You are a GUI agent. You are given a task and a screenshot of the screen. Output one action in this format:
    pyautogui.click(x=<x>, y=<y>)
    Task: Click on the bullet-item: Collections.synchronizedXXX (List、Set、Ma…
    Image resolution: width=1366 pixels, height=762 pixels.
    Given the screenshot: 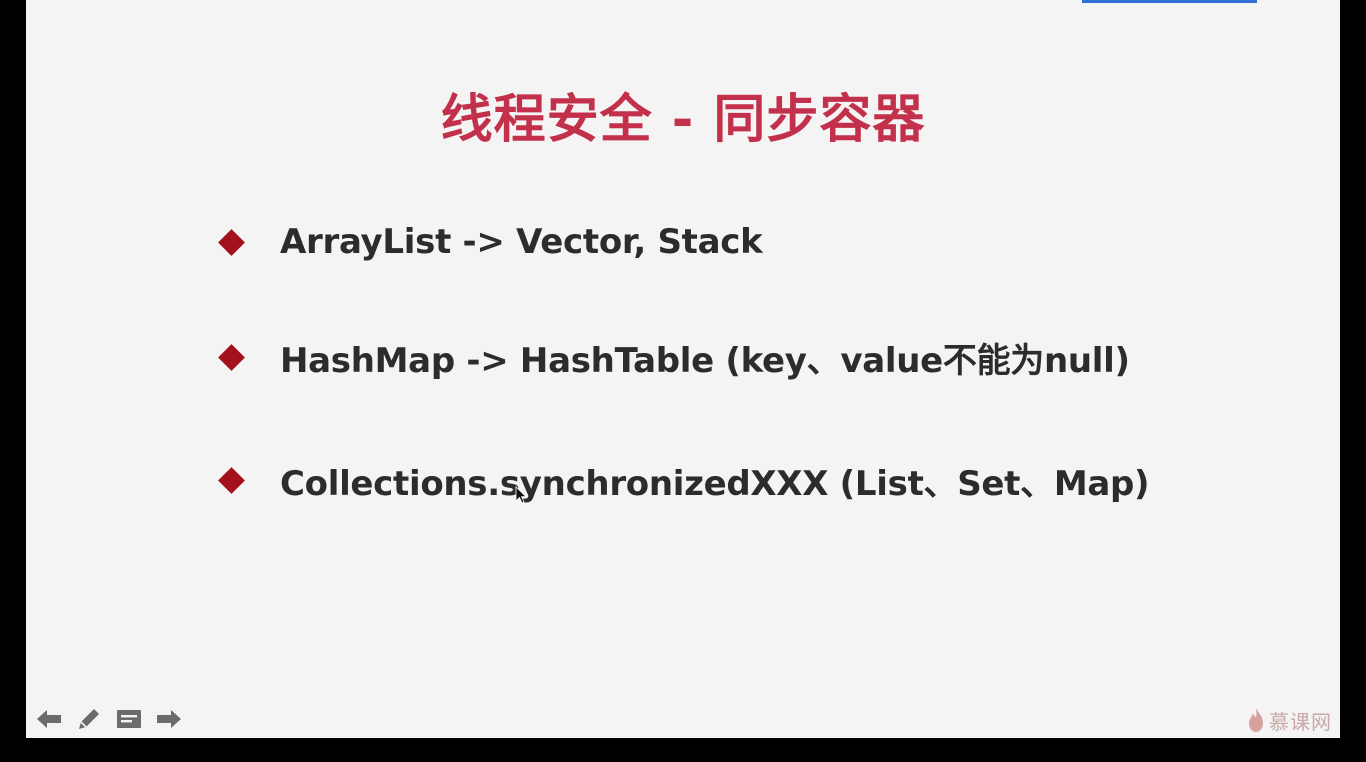 What is the action you would take?
    pyautogui.click(x=683, y=480)
    